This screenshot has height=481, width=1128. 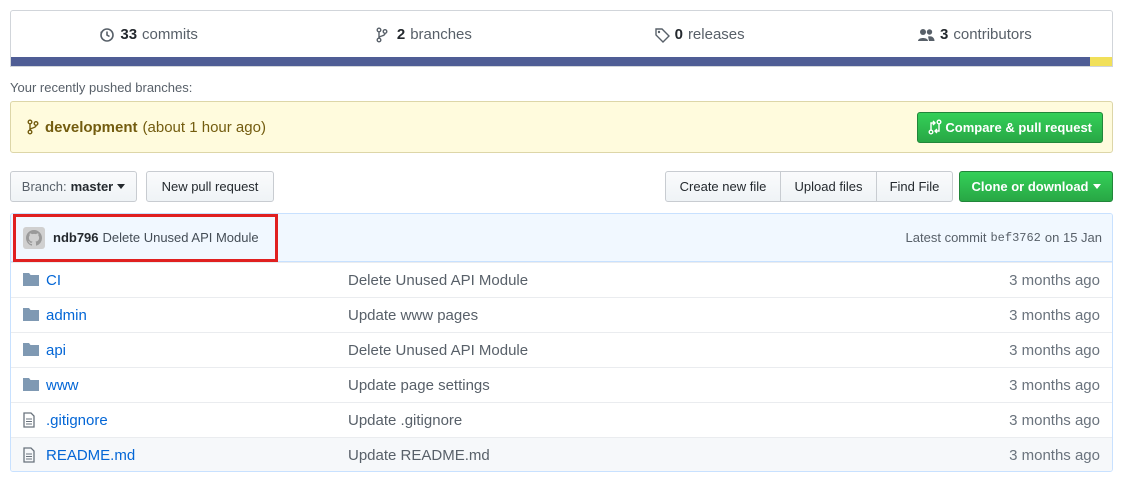 I want to click on contributors-label: contributors, so click(x=992, y=34).